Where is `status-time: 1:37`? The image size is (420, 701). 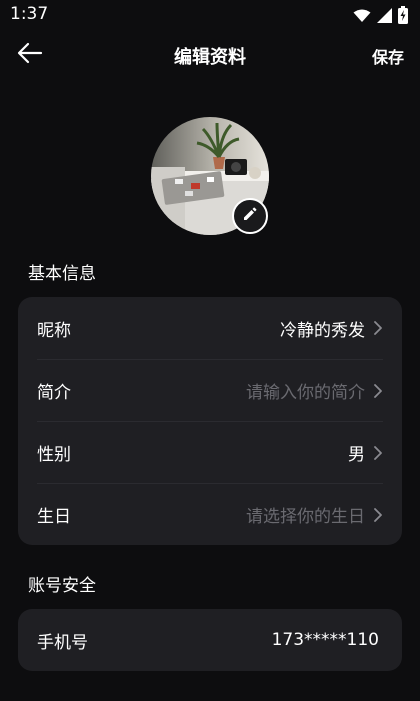 status-time: 1:37 is located at coordinates (29, 14).